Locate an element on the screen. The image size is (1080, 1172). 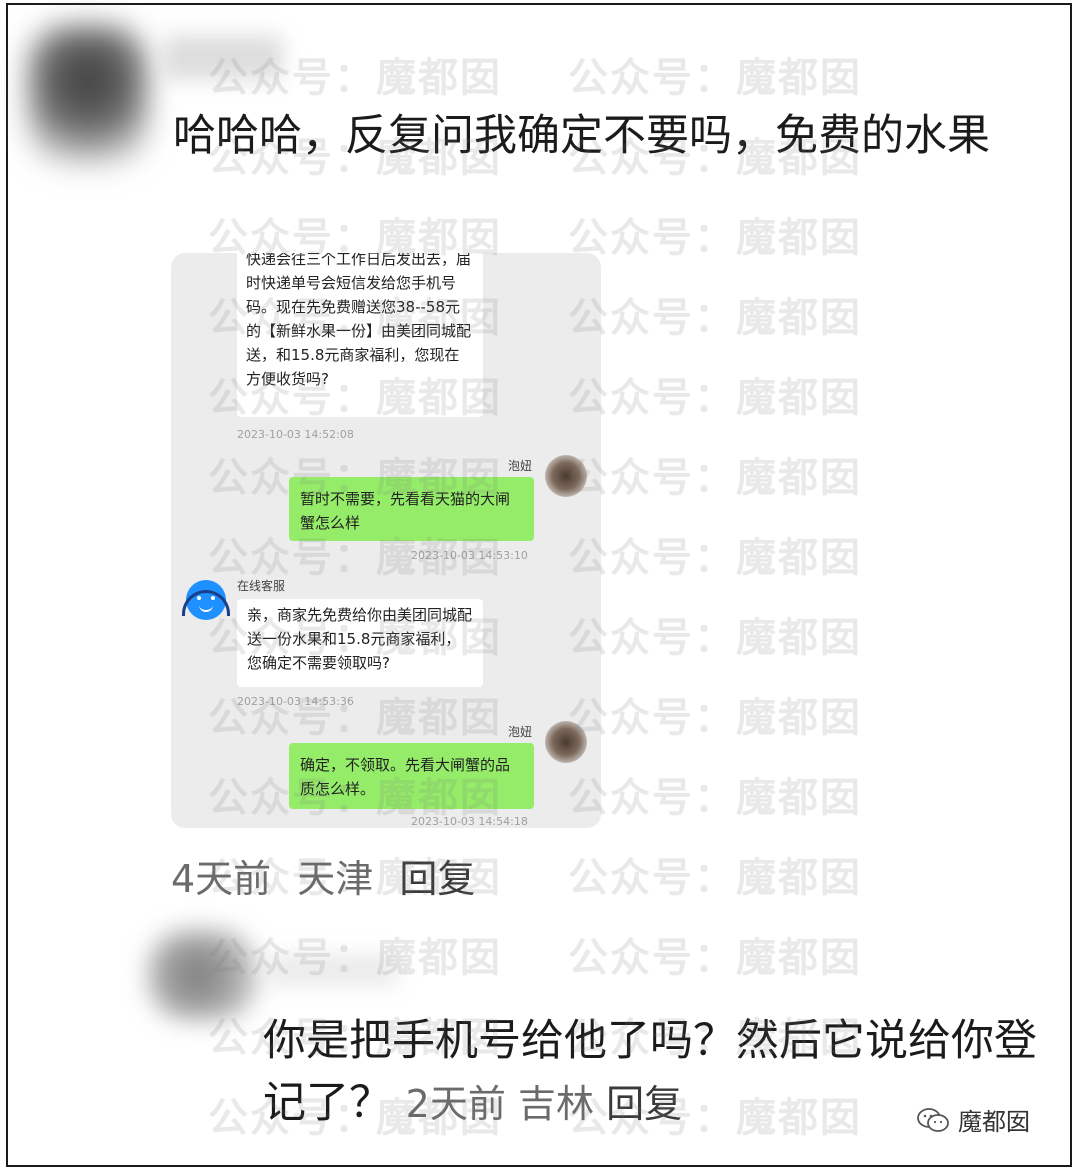
brand-mark: 魔都囡 is located at coordinates (973, 1119).